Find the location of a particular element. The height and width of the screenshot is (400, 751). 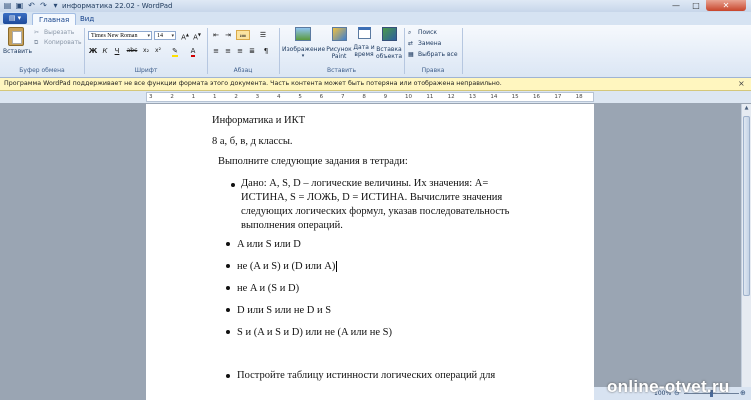

font-color-icon: A is located at coordinates (193, 52).